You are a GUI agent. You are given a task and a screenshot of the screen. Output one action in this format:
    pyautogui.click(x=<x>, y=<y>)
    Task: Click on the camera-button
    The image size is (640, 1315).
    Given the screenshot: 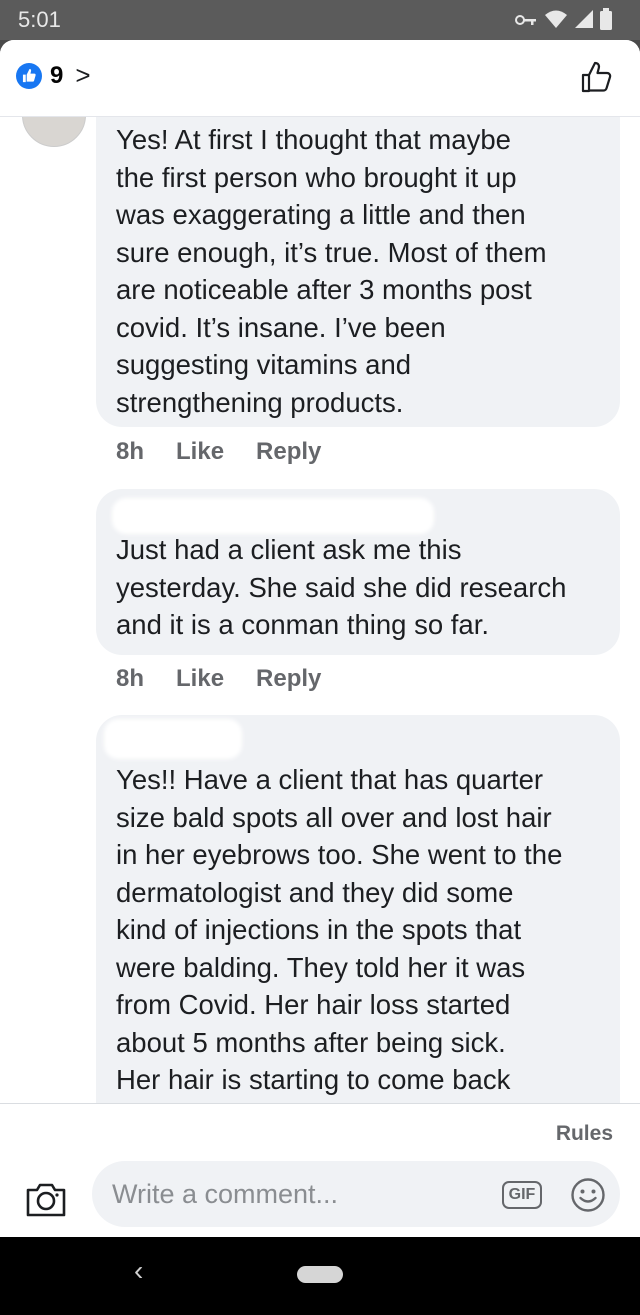 What is the action you would take?
    pyautogui.click(x=46, y=1201)
    